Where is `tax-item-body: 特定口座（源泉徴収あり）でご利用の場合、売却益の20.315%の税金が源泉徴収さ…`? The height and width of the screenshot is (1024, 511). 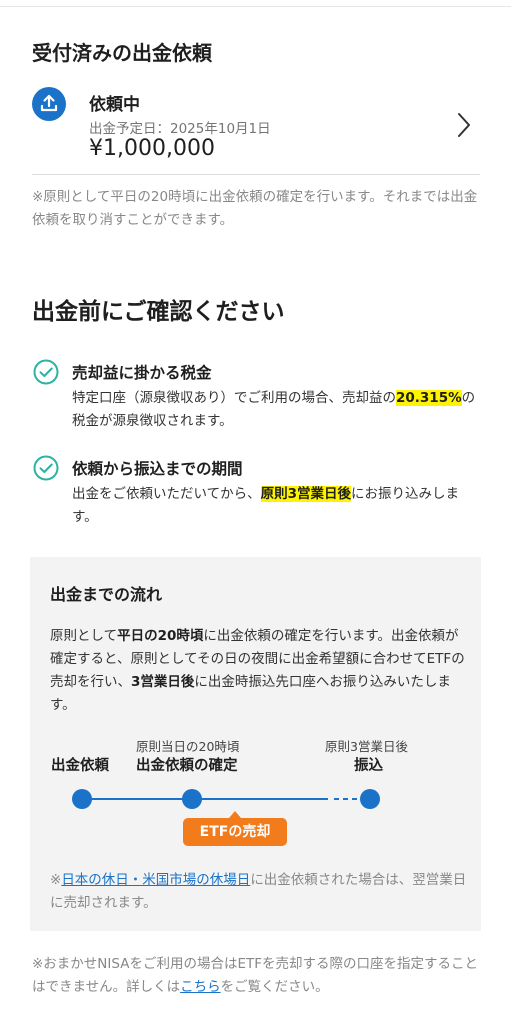
tax-item-body: 特定口座（源泉徴収あり）でご利用の場合、売却益の20.315%の税金が源泉徴収さ… is located at coordinates (277, 410).